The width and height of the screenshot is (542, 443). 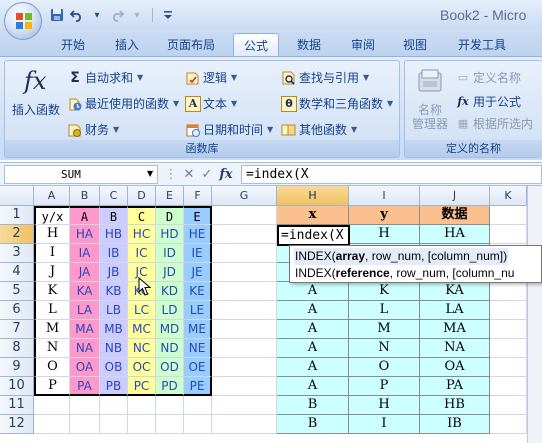 I want to click on tab-insert: 插入, so click(x=127, y=44).